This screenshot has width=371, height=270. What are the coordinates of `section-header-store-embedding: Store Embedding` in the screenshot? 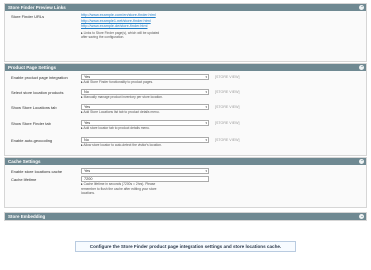 It's located at (185, 216).